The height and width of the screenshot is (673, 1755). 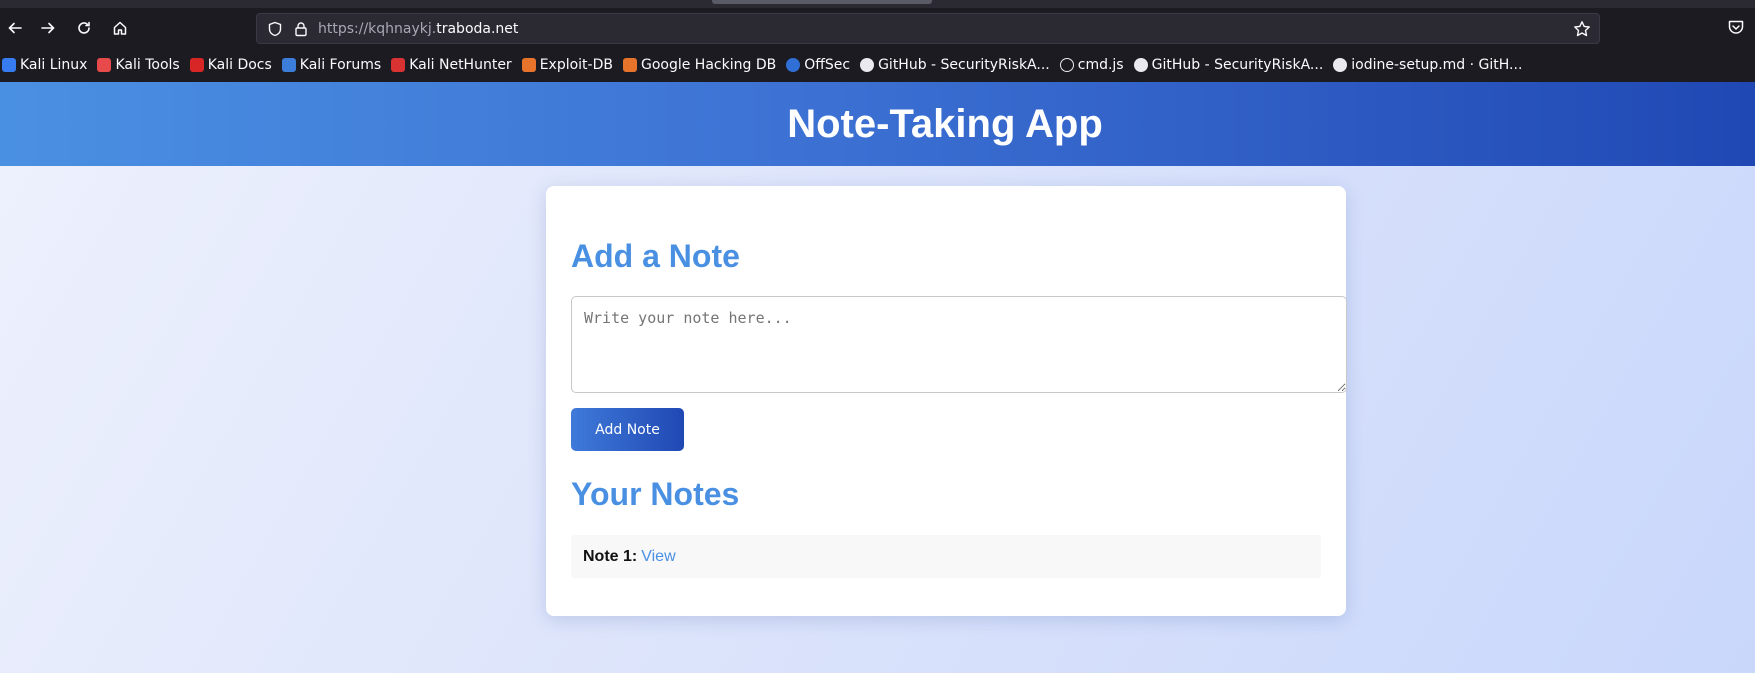 I want to click on bookmark-kali-docs: Kali Docs, so click(x=230, y=65).